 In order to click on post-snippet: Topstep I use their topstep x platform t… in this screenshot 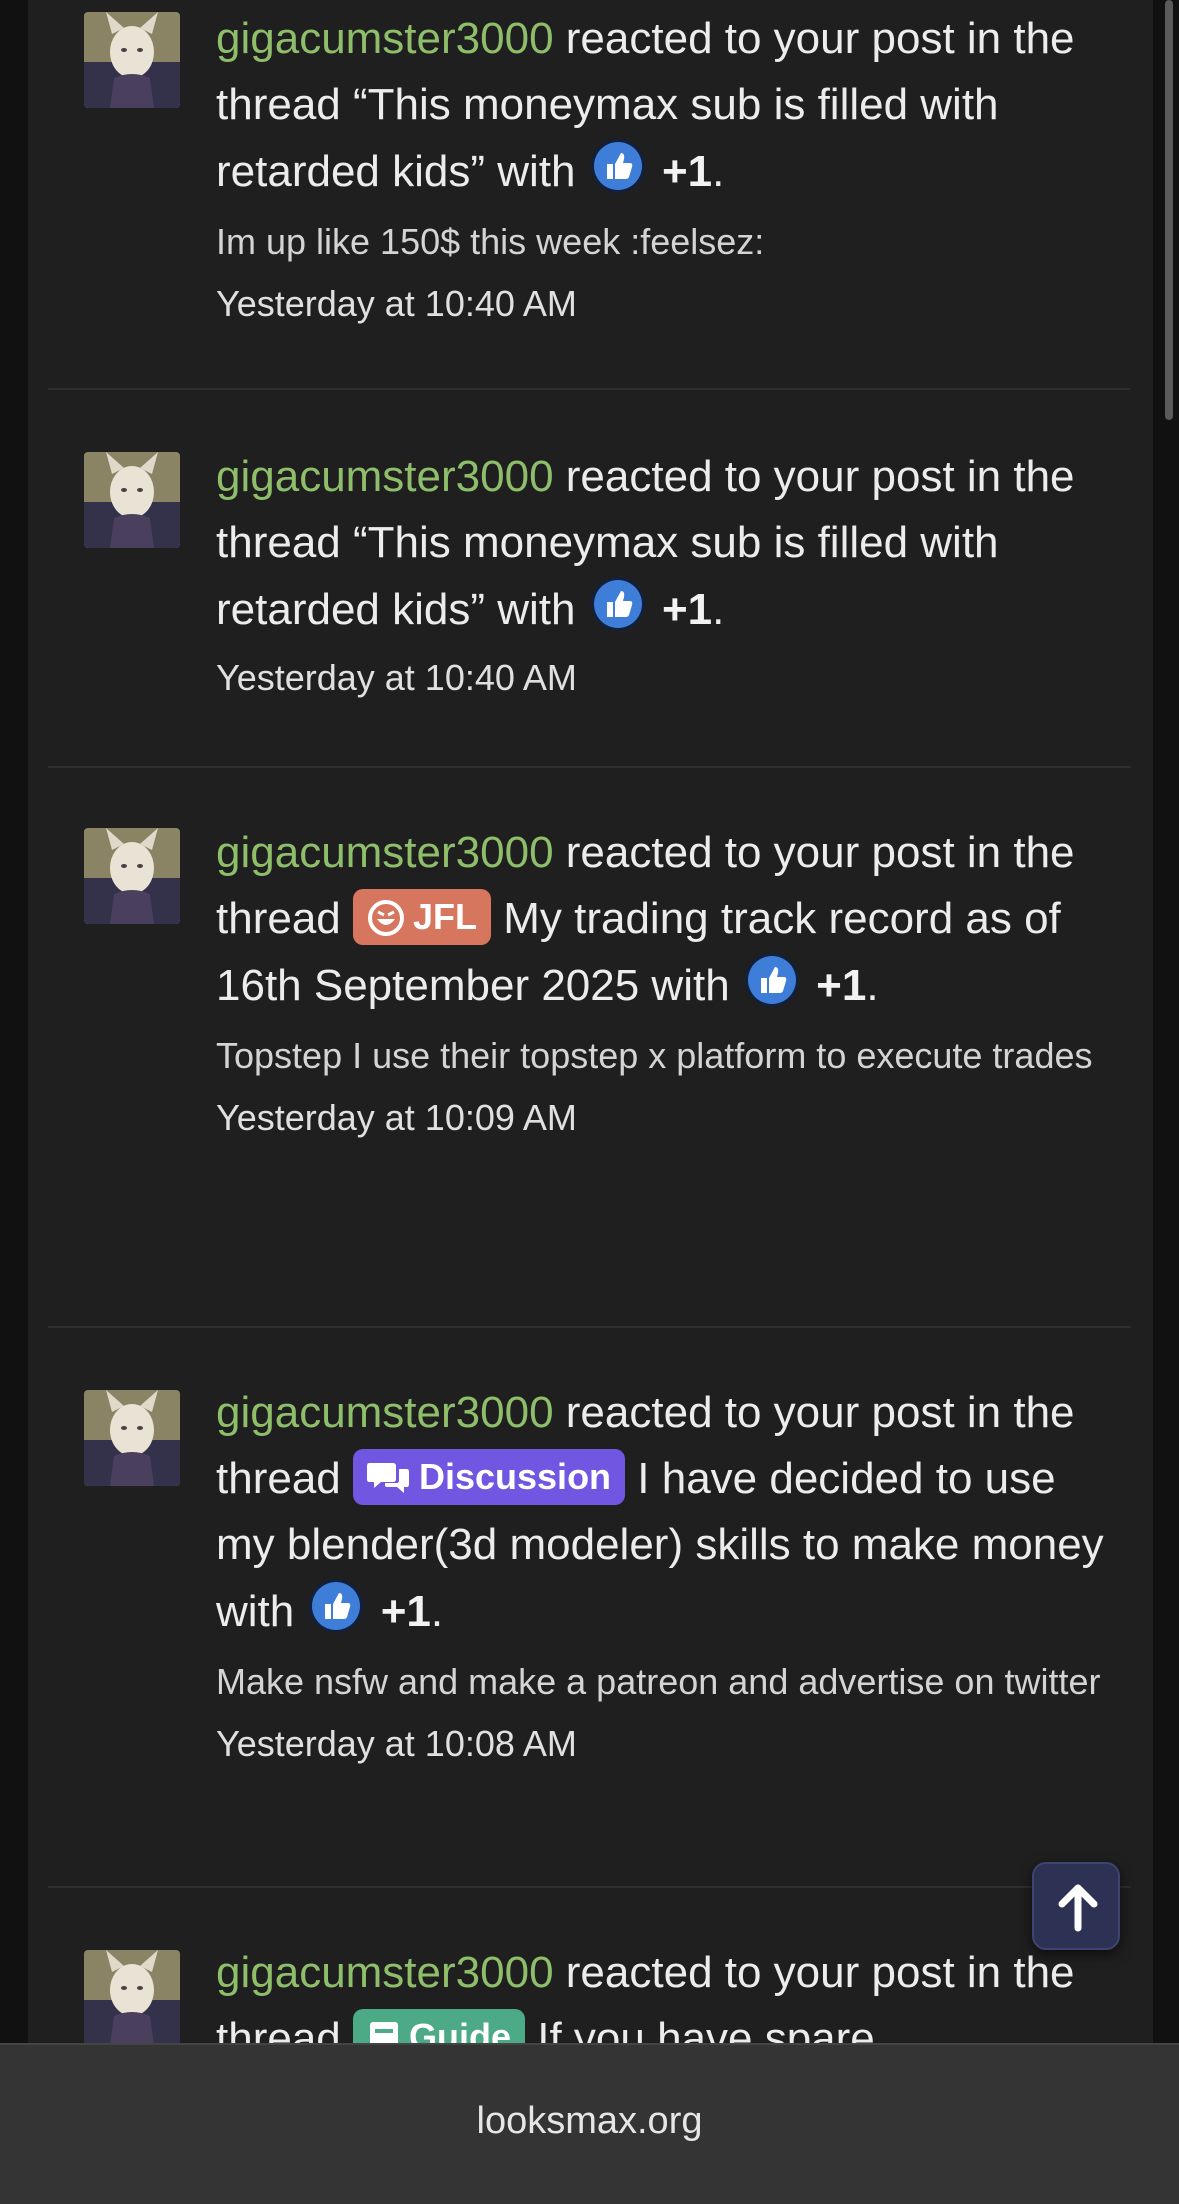, I will do `click(654, 1055)`.